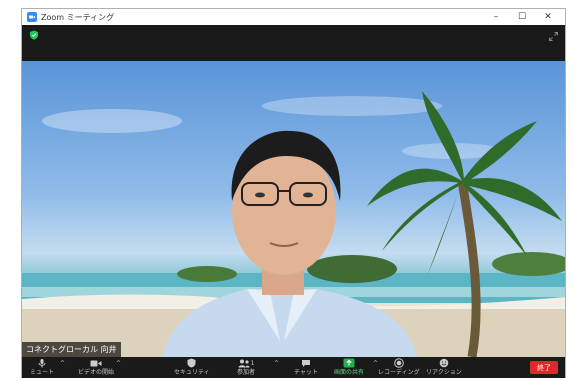 This screenshot has height=381, width=574. What do you see at coordinates (306, 363) in the screenshot?
I see `chat-bubble-icon` at bounding box center [306, 363].